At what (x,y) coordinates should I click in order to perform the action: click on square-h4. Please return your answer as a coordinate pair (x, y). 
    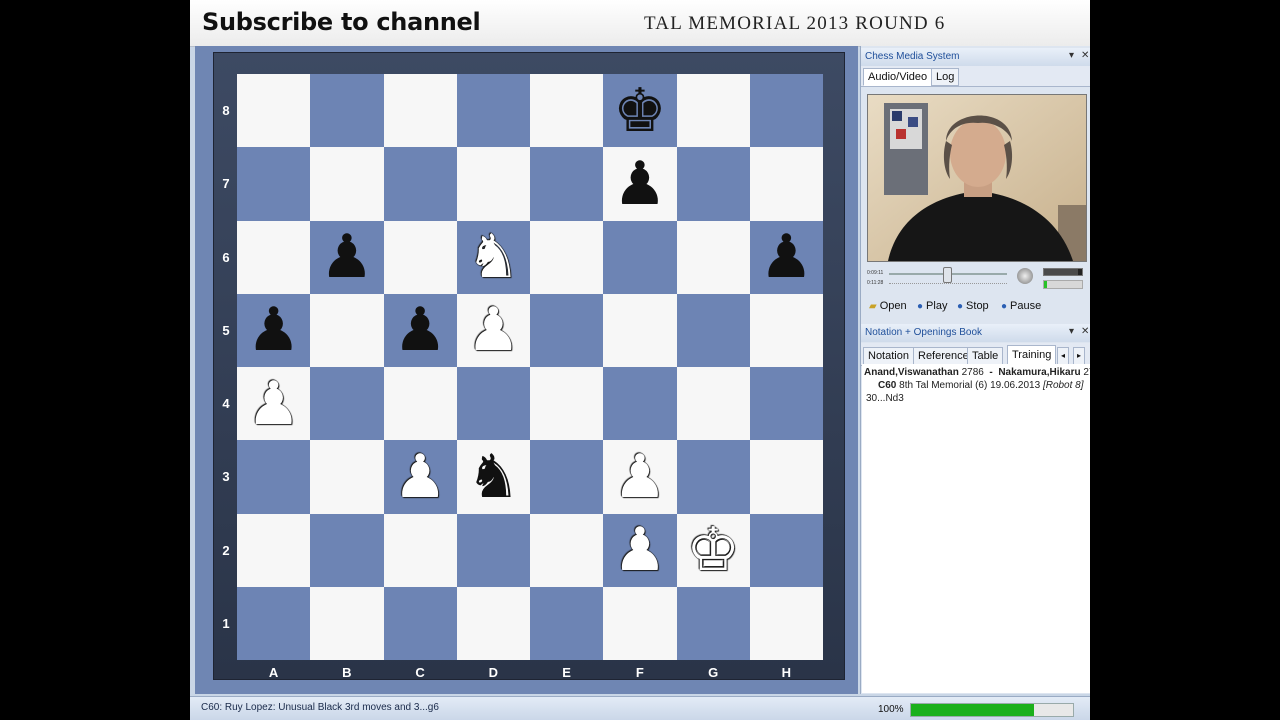
    Looking at the image, I should click on (786, 404).